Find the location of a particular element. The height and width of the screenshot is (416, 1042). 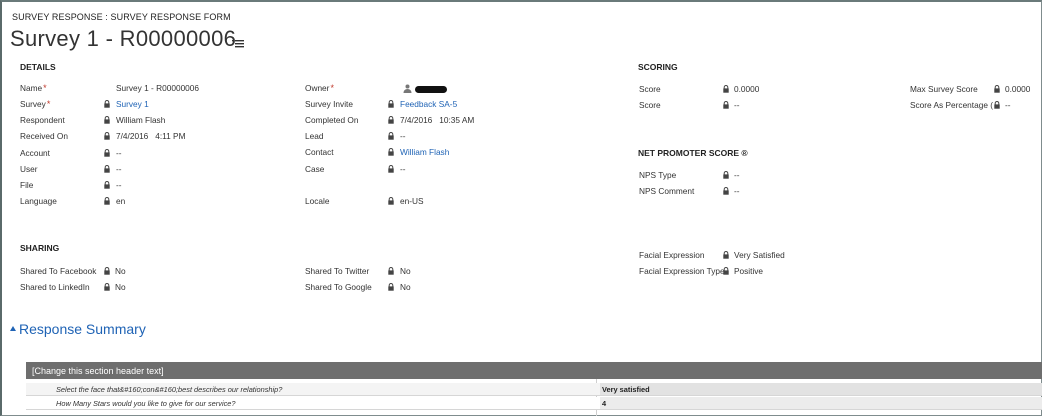

field-label: File is located at coordinates (27, 185).